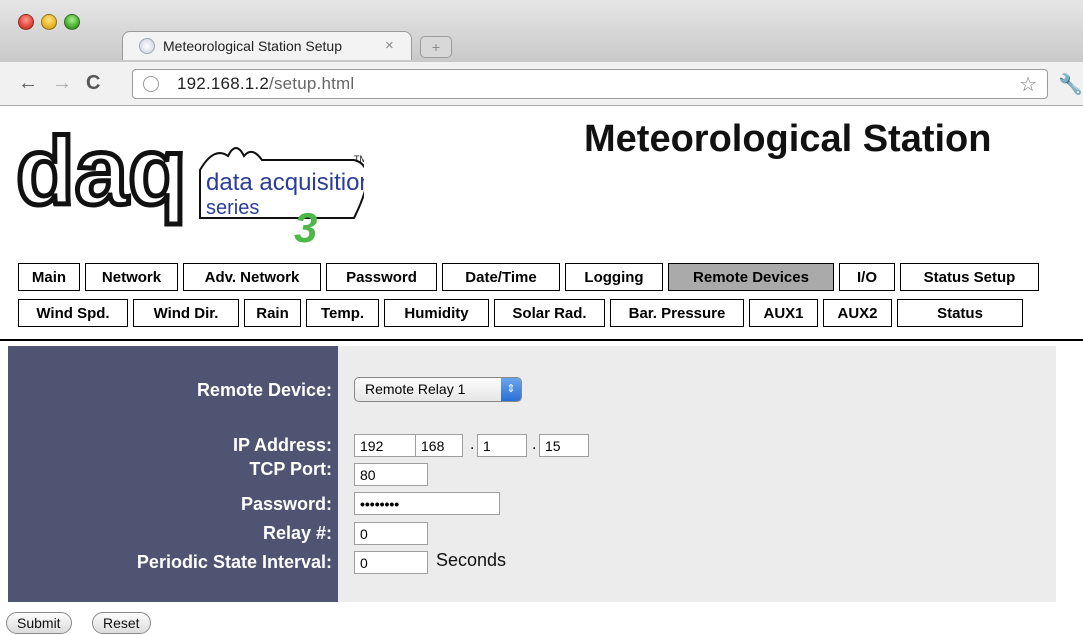  Describe the element at coordinates (72, 22) in the screenshot. I see `zoom-window-button` at that location.